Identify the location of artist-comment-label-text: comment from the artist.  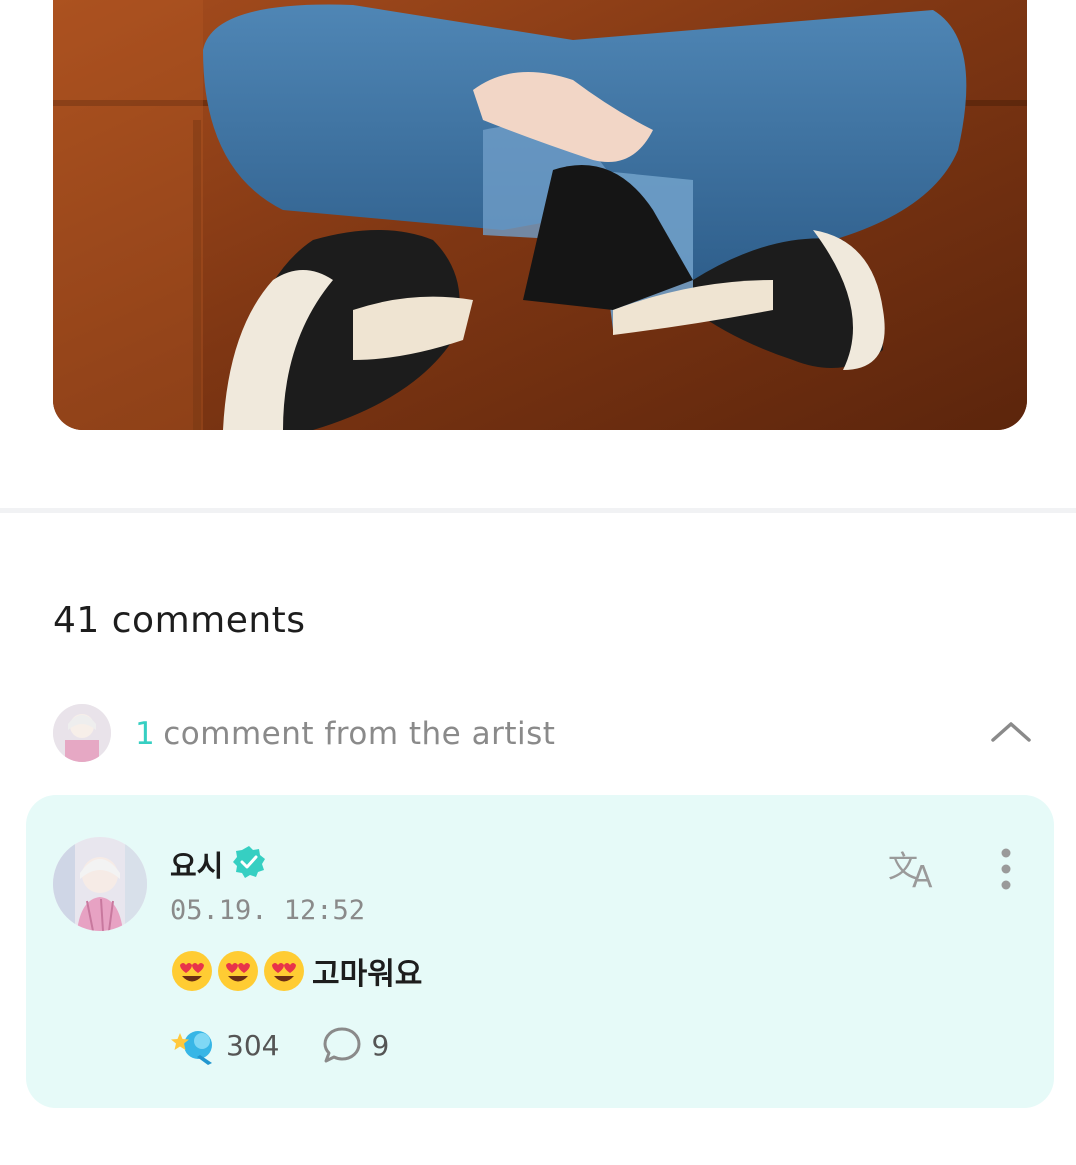
(359, 734).